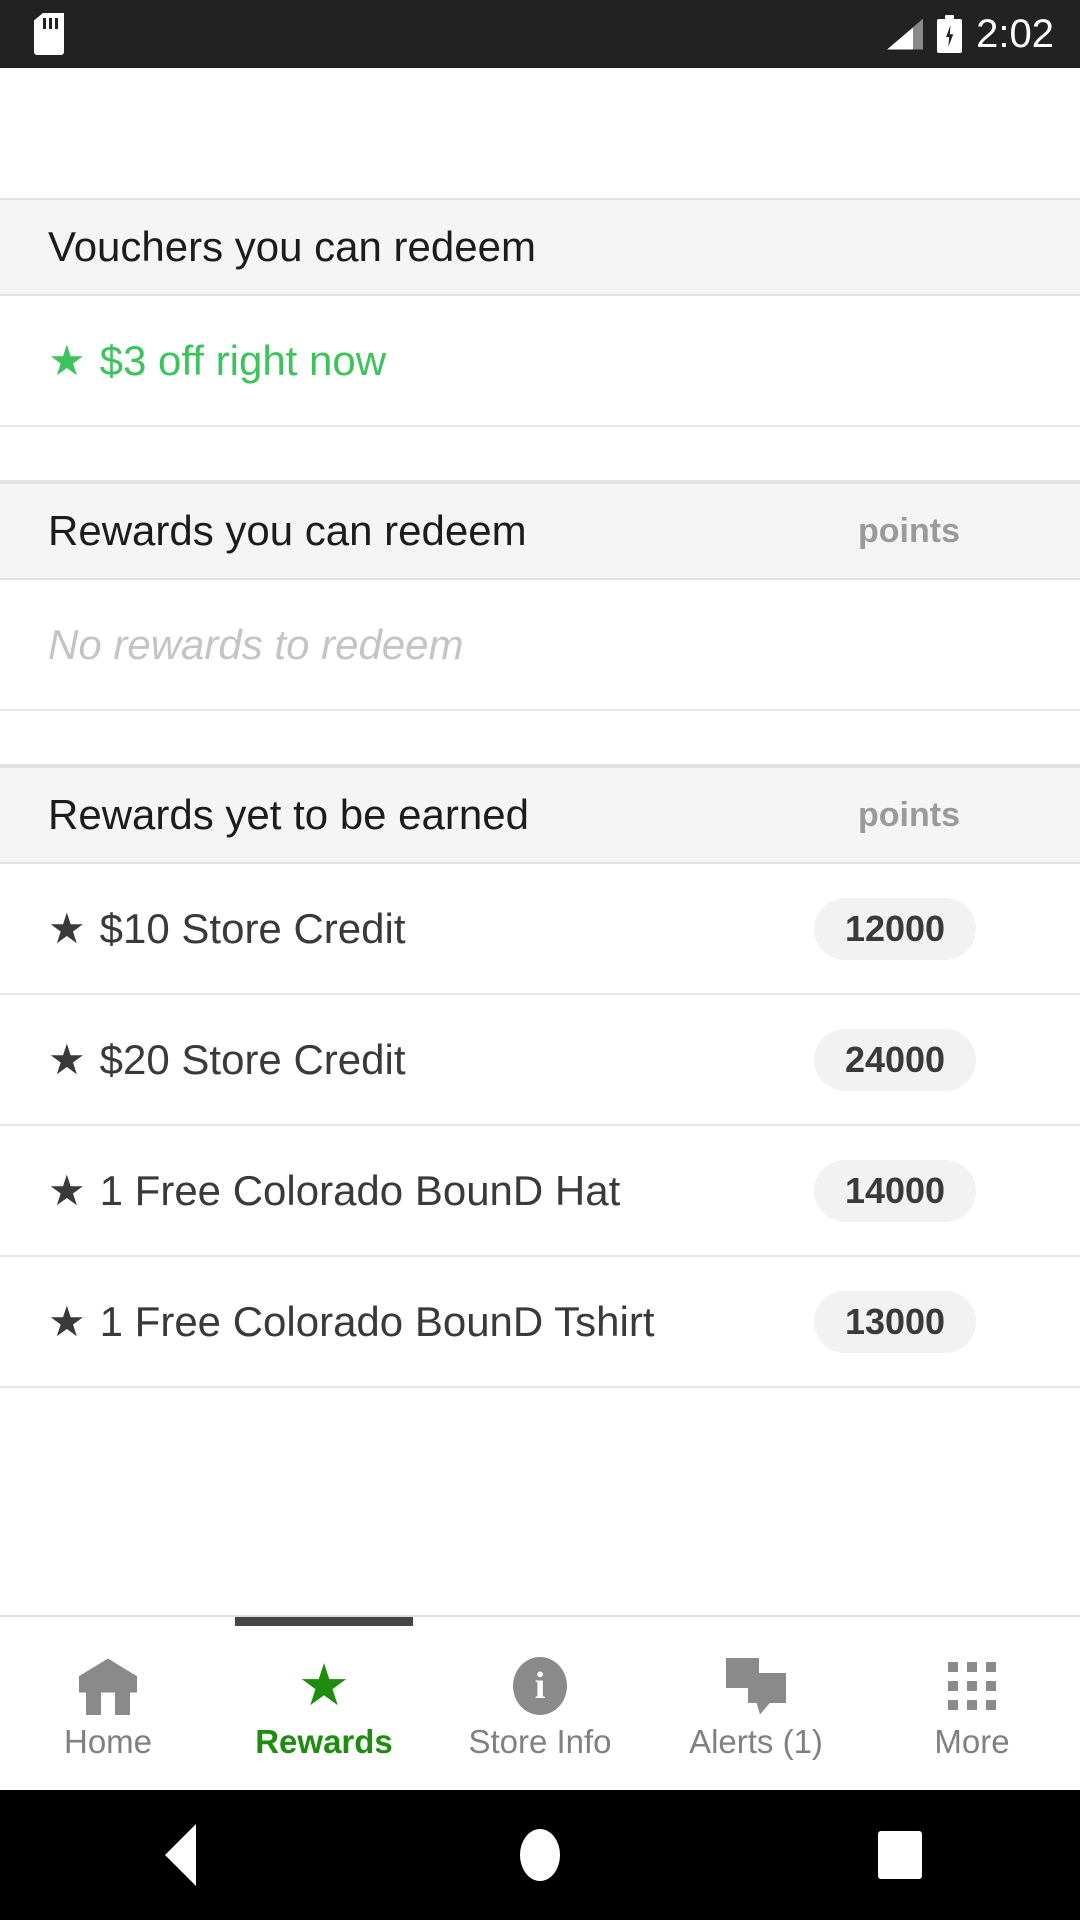 The image size is (1080, 1920). What do you see at coordinates (108, 1686) in the screenshot?
I see `home-icon` at bounding box center [108, 1686].